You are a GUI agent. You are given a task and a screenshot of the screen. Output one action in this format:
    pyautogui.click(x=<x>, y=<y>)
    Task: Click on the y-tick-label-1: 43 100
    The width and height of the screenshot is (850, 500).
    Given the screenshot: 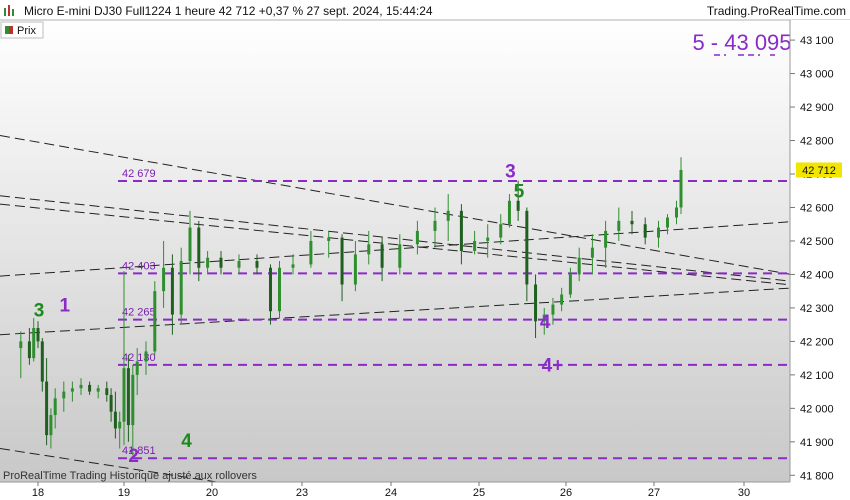 What is the action you would take?
    pyautogui.click(x=817, y=41)
    